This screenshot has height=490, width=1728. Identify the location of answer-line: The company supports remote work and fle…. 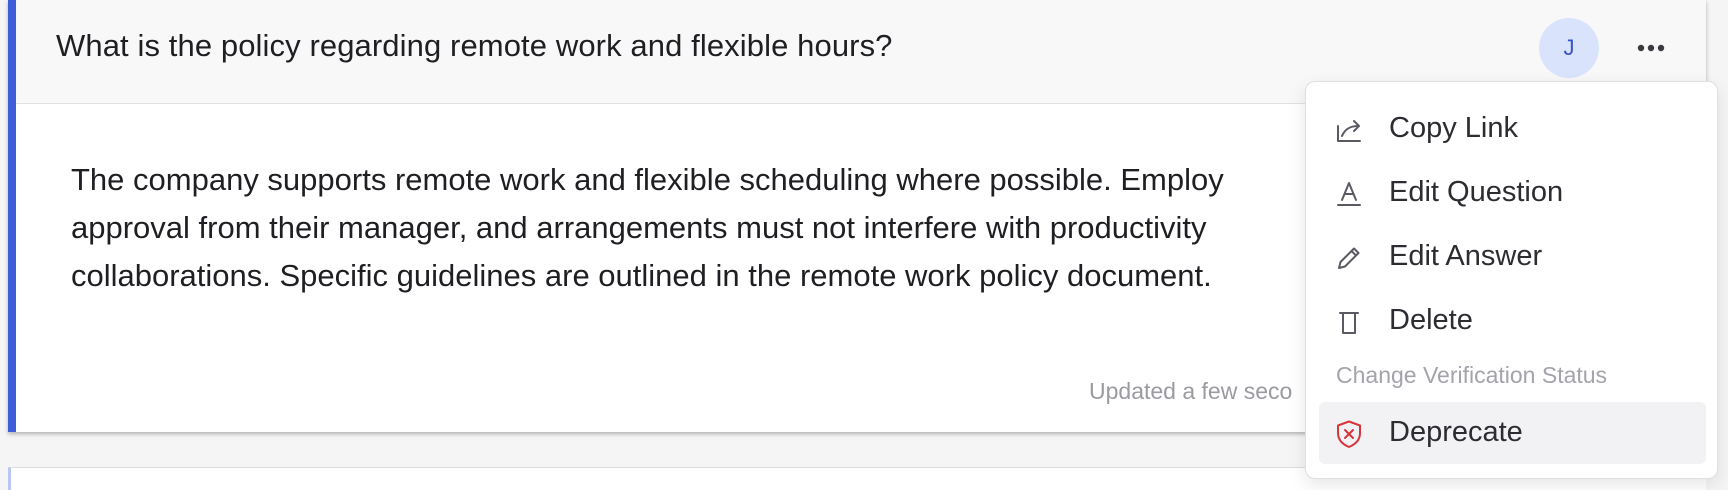
(647, 179).